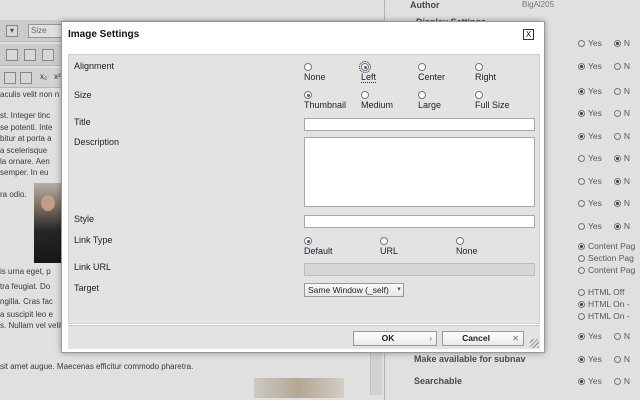 Image resolution: width=640 pixels, height=400 pixels. I want to click on target-label: Target, so click(87, 288).